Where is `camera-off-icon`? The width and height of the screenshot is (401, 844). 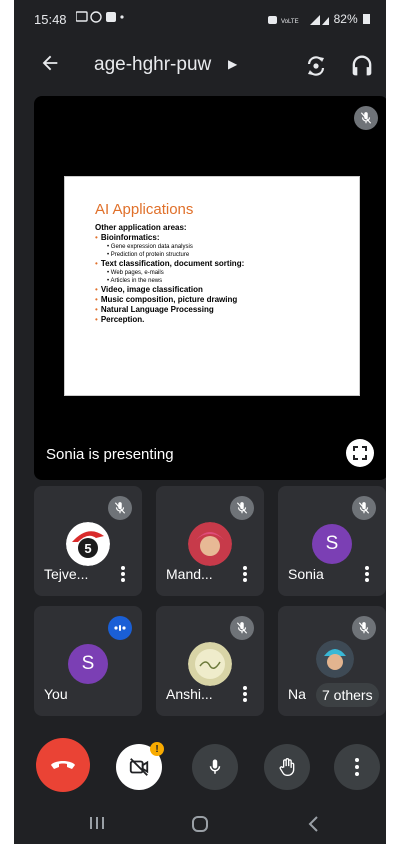 camera-off-icon is located at coordinates (139, 767).